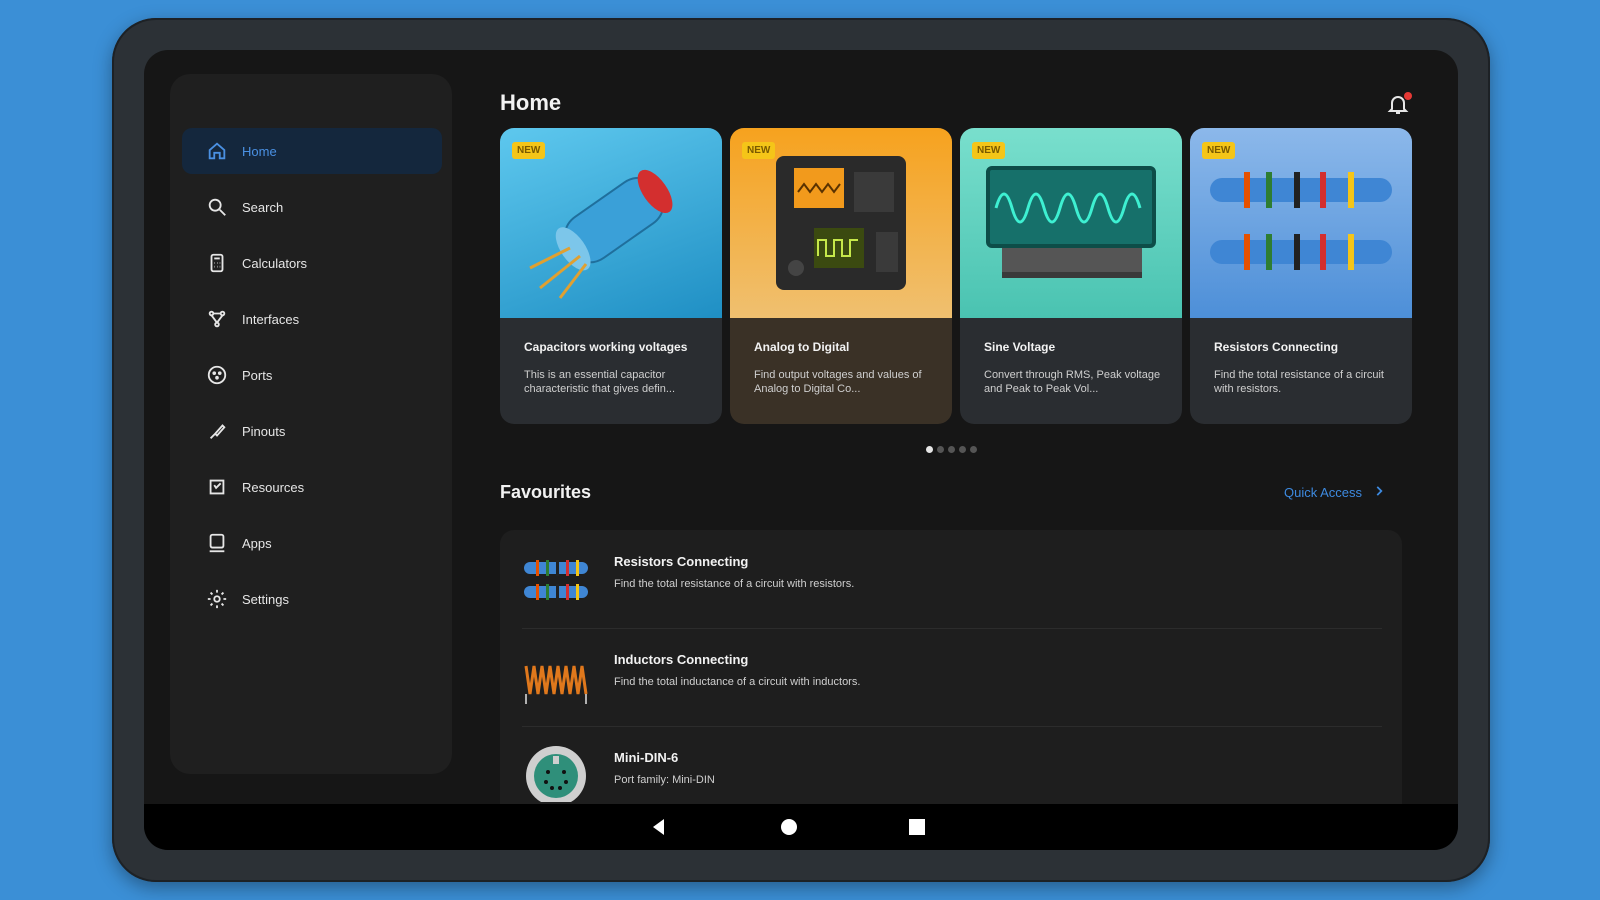 This screenshot has height=900, width=1600. What do you see at coordinates (312, 263) in the screenshot?
I see `sidebar-item-calculators: Calculators` at bounding box center [312, 263].